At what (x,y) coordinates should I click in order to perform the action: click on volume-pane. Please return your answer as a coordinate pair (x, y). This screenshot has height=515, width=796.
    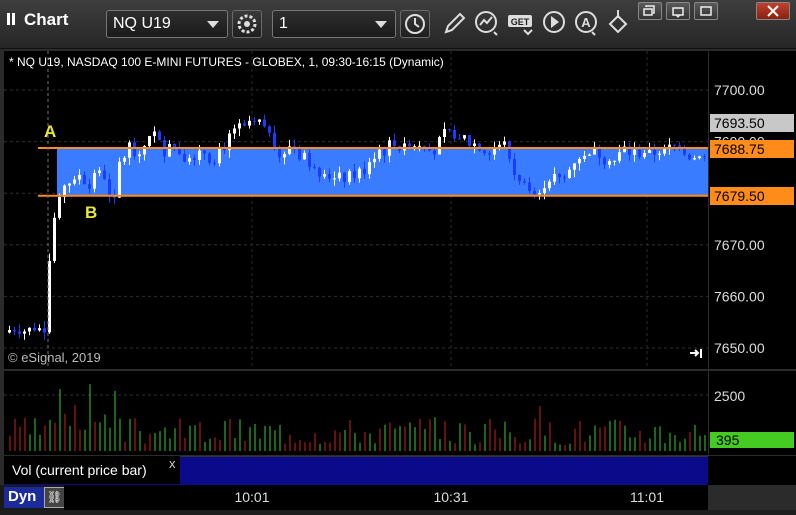
    Looking at the image, I should click on (356, 413).